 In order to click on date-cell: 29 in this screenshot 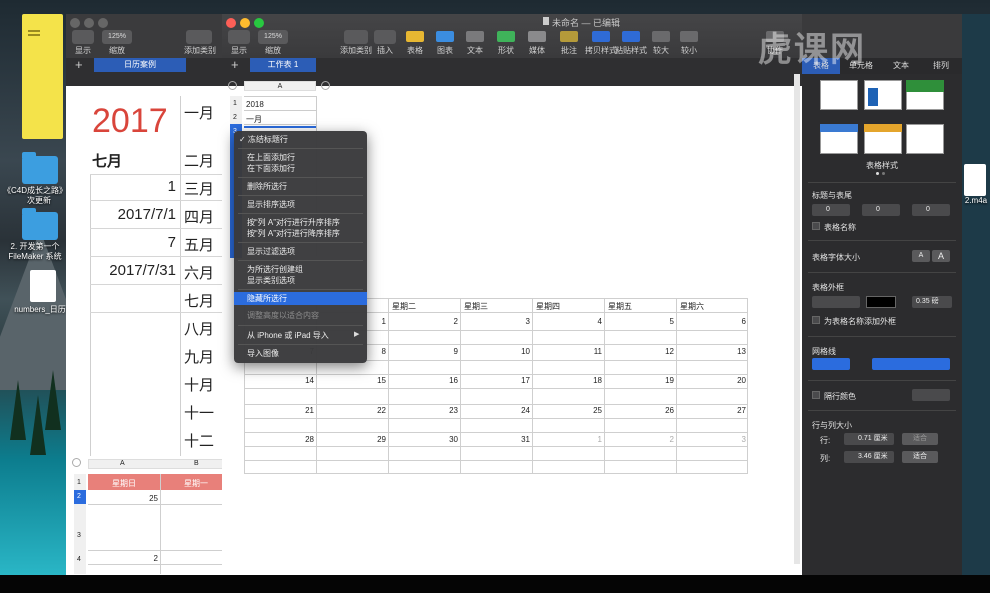, I will do `click(352, 439)`.